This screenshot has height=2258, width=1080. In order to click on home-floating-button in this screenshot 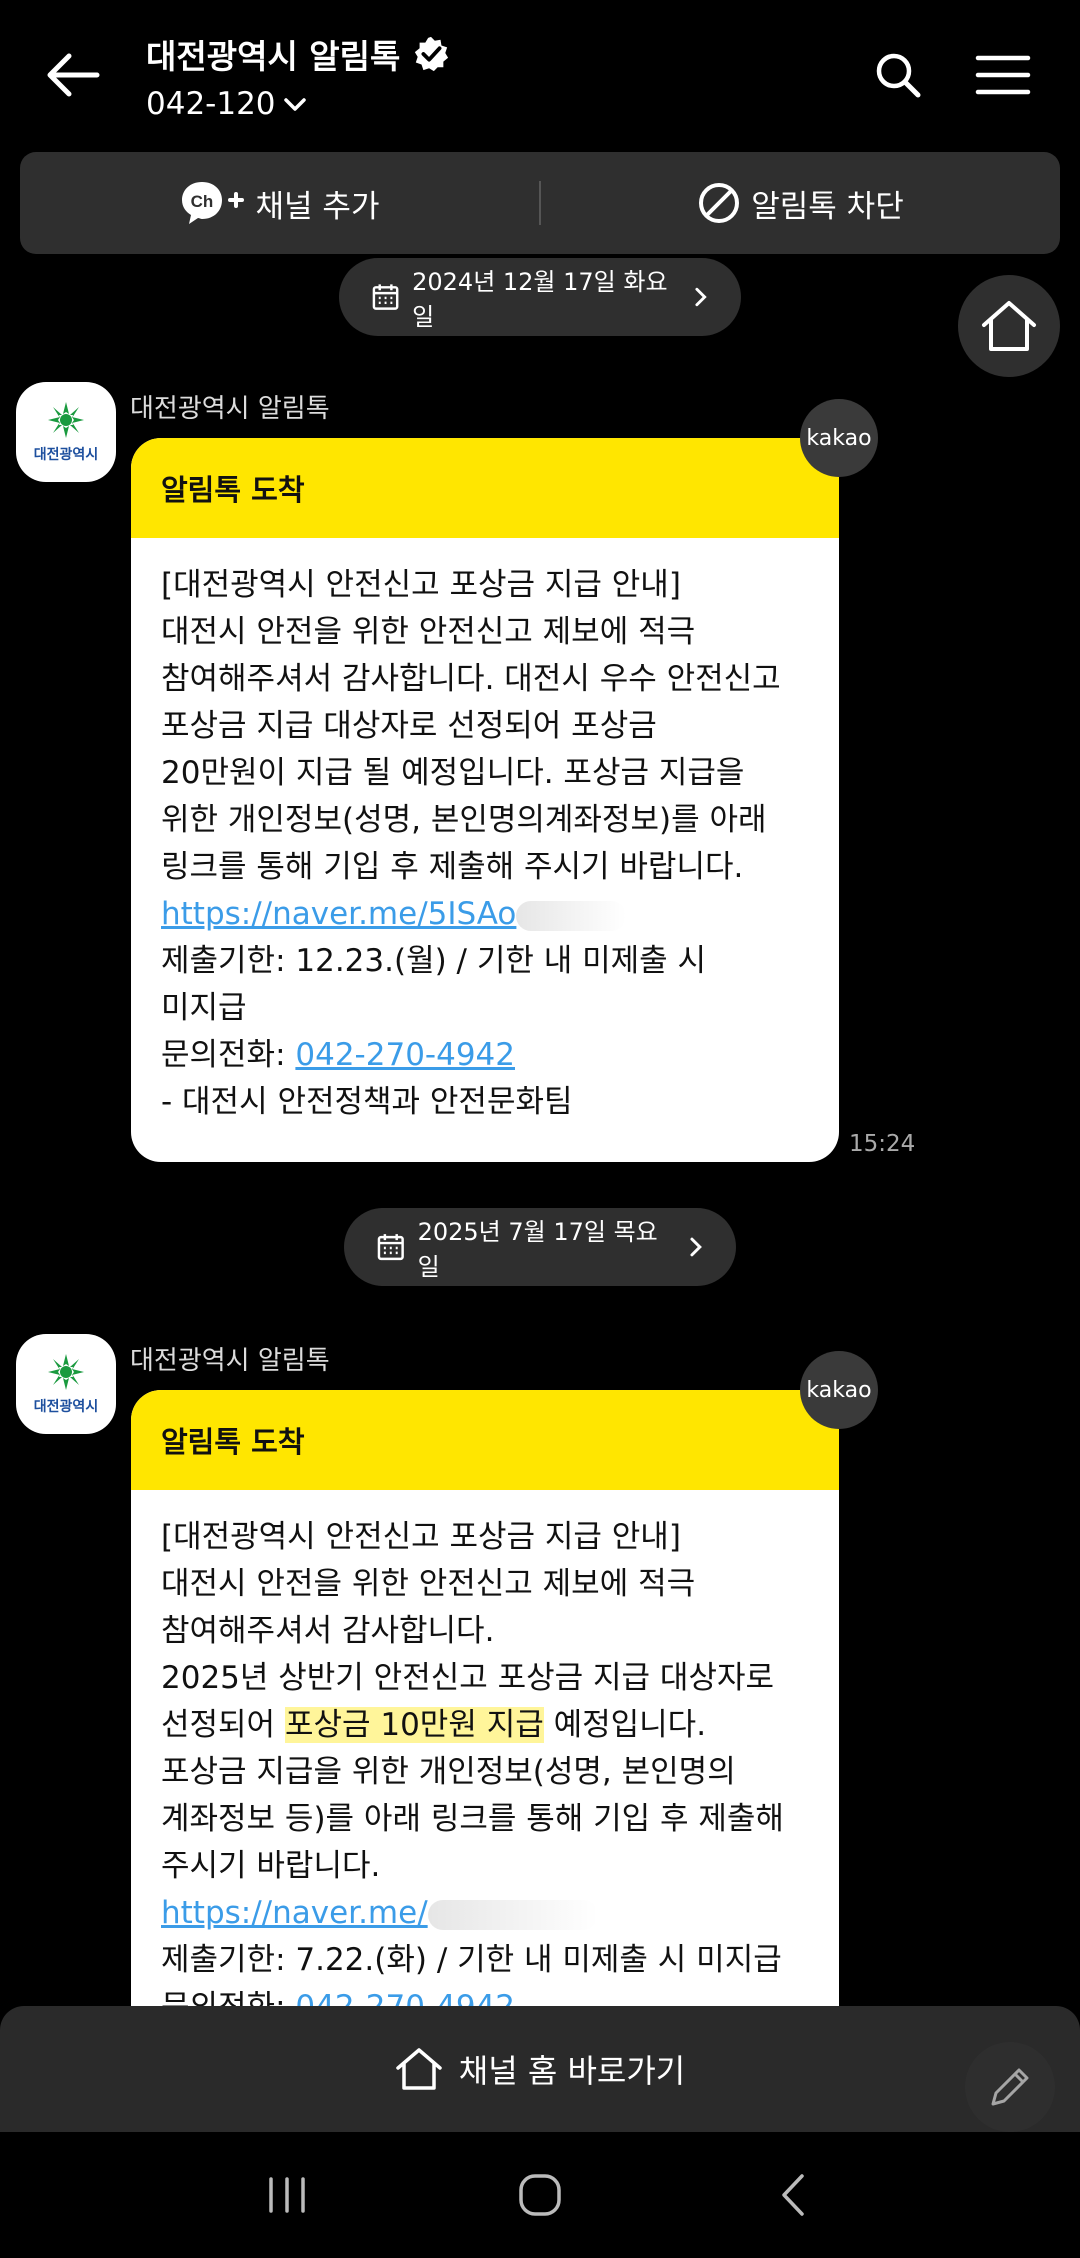, I will do `click(1009, 326)`.